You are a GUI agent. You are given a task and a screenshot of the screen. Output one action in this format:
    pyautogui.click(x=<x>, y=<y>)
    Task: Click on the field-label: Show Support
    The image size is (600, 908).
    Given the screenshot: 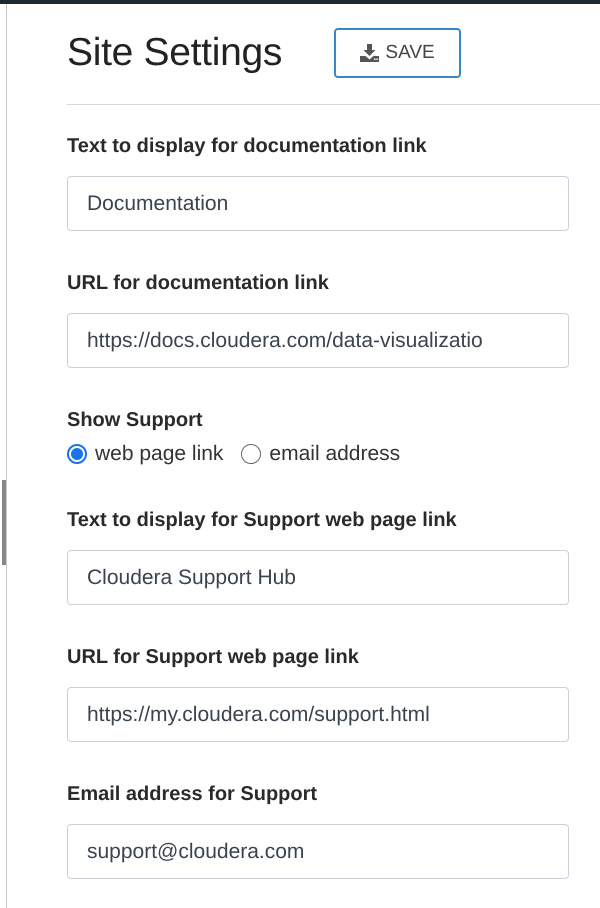 What is the action you would take?
    pyautogui.click(x=135, y=420)
    